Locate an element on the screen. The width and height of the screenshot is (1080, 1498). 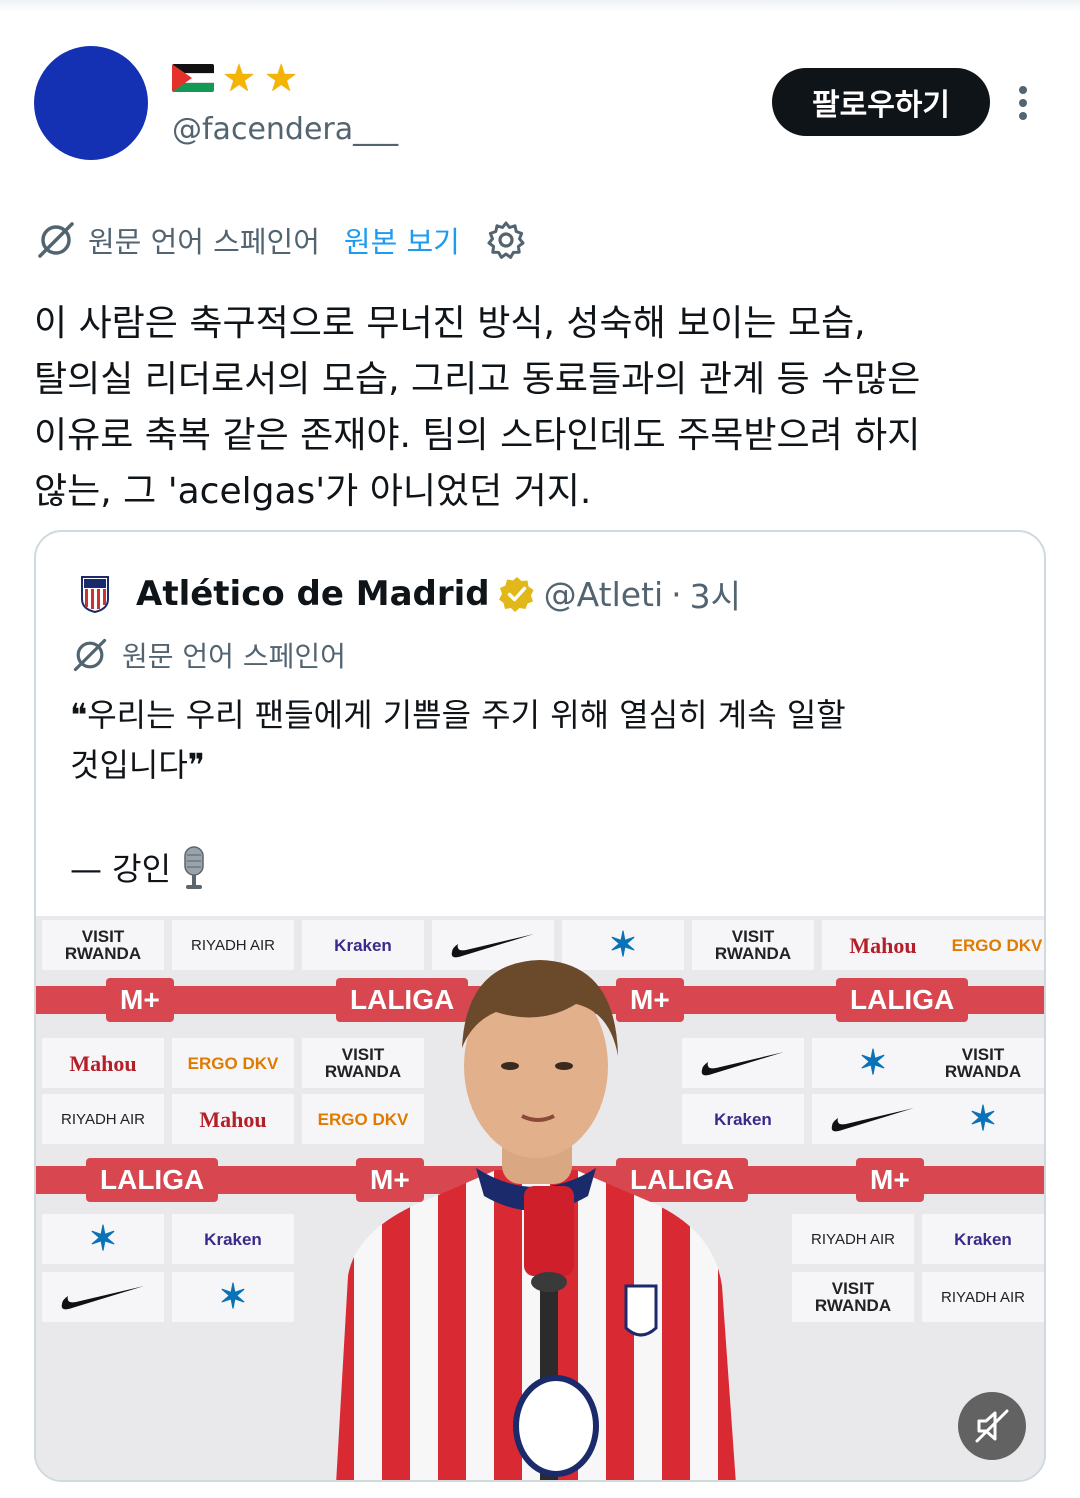
quoted-translation-bar: 원문 언어 스페인어 is located at coordinates (208, 655).